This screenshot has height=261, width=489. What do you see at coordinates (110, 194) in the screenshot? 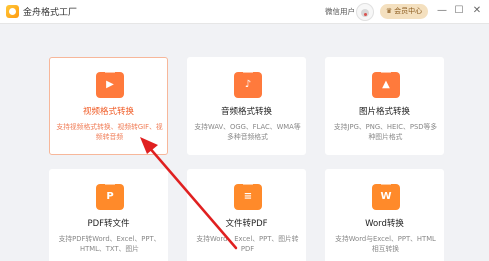
I see `pdf-convert-icon: P` at bounding box center [110, 194].